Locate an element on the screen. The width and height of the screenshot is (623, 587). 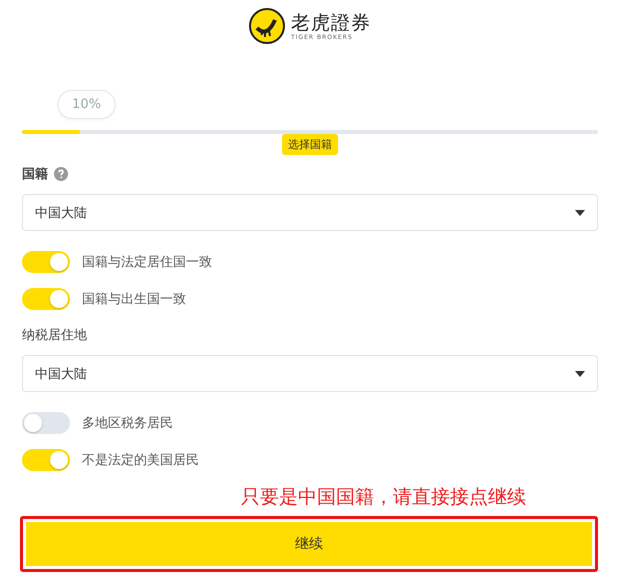
progress-tooltip: 10% is located at coordinates (86, 104).